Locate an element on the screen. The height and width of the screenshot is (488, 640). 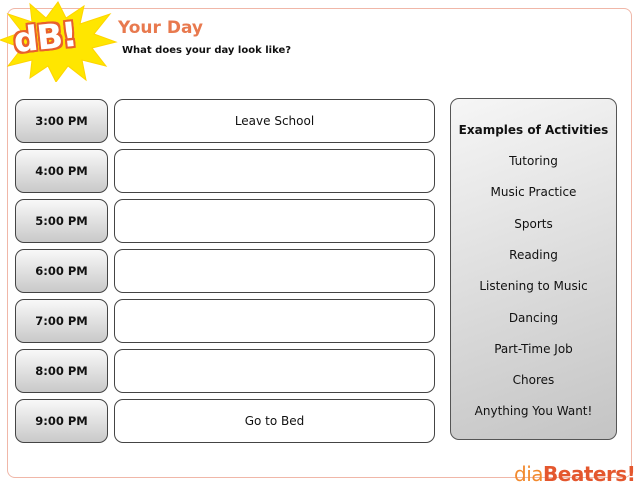
activity-field: Leave School is located at coordinates (274, 121).